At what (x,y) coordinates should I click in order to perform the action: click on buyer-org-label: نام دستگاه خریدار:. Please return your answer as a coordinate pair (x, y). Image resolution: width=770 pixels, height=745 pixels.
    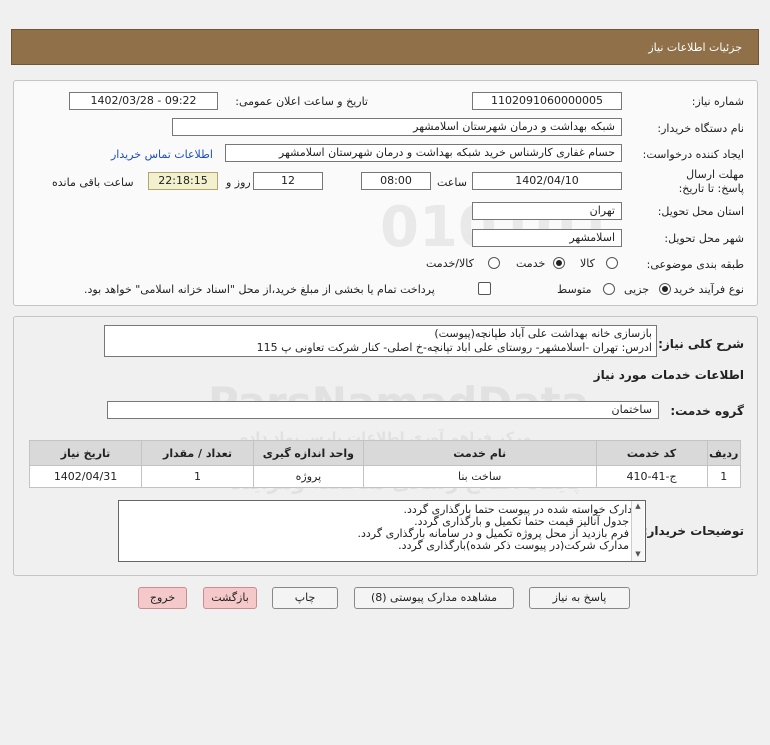
    Looking at the image, I should click on (700, 128).